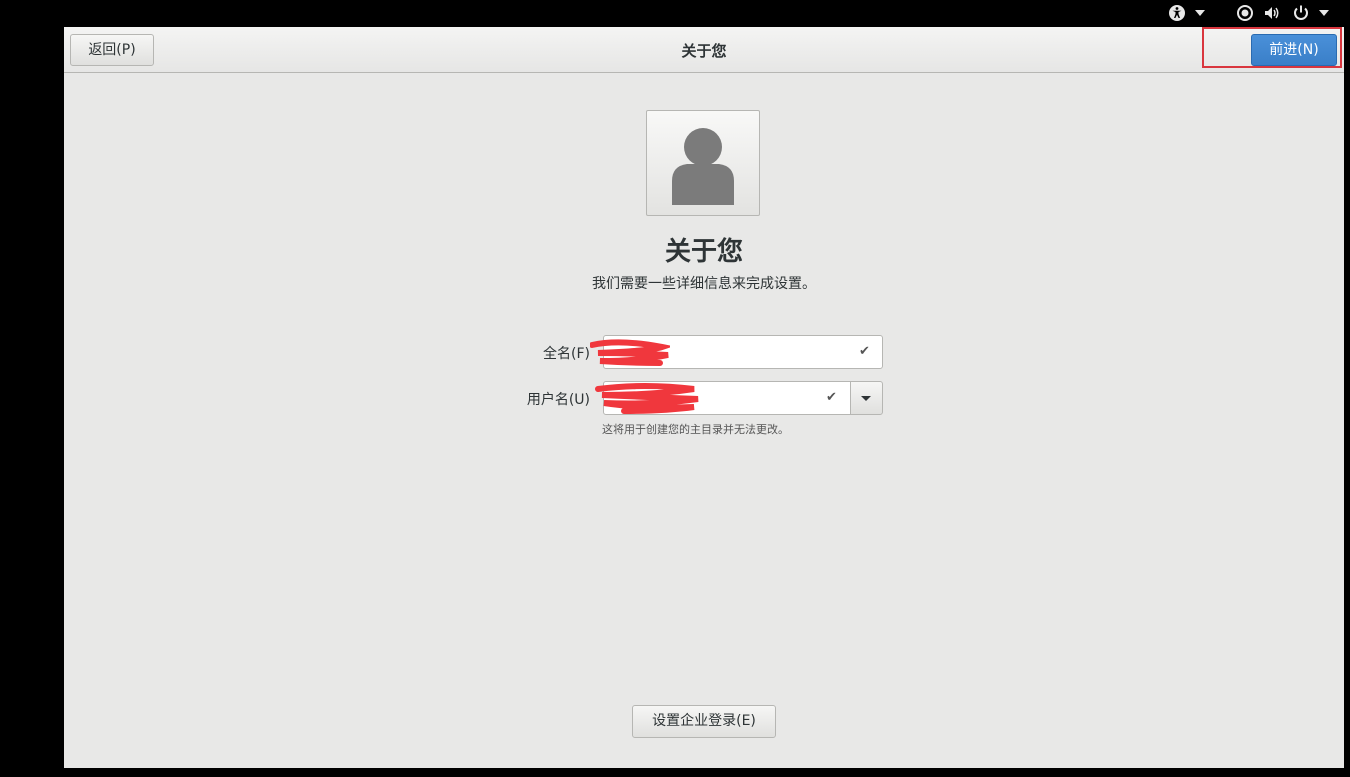 Image resolution: width=1350 pixels, height=777 pixels. What do you see at coordinates (704, 284) in the screenshot?
I see `page-subtitle: 我们需要一些详细信息来完成设置。` at bounding box center [704, 284].